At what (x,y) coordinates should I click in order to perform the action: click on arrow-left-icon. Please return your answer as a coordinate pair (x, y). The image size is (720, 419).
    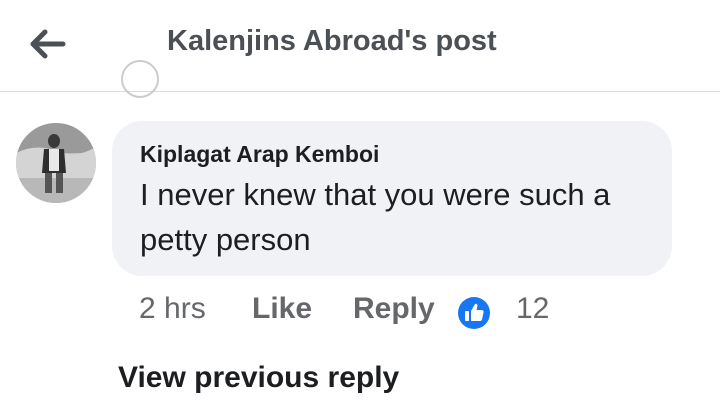
    Looking at the image, I should click on (48, 44).